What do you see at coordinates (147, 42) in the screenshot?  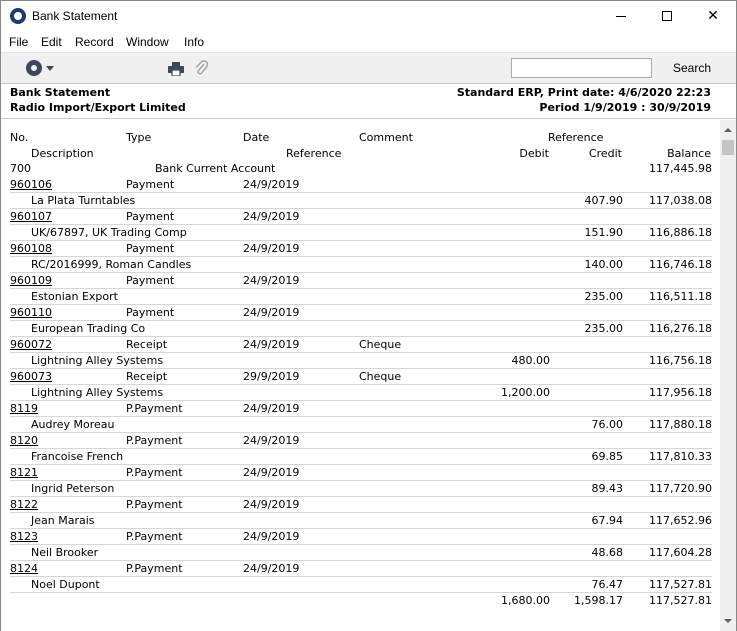 I see `menu-window: Window` at bounding box center [147, 42].